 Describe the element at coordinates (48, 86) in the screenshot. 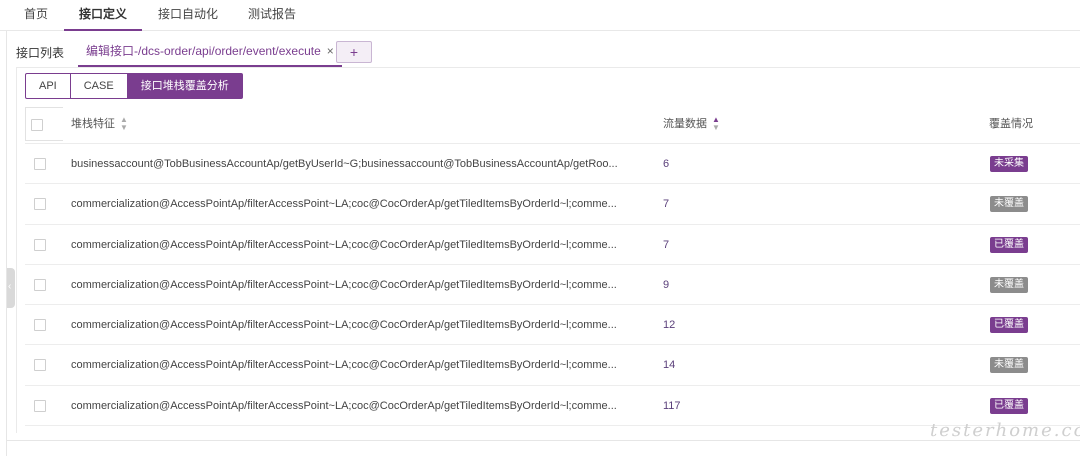

I see `segment-api: API` at that location.